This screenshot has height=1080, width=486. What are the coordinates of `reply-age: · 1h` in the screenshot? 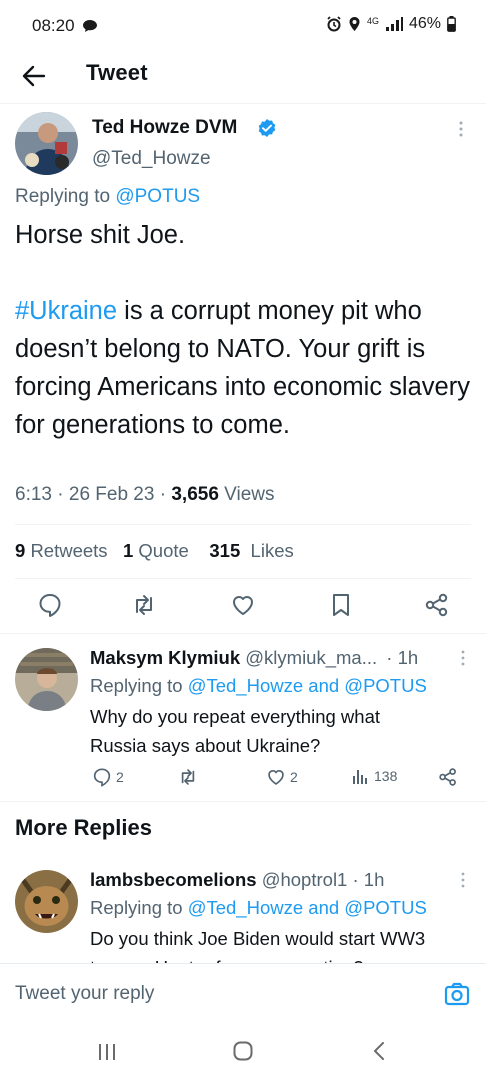 It's located at (402, 657).